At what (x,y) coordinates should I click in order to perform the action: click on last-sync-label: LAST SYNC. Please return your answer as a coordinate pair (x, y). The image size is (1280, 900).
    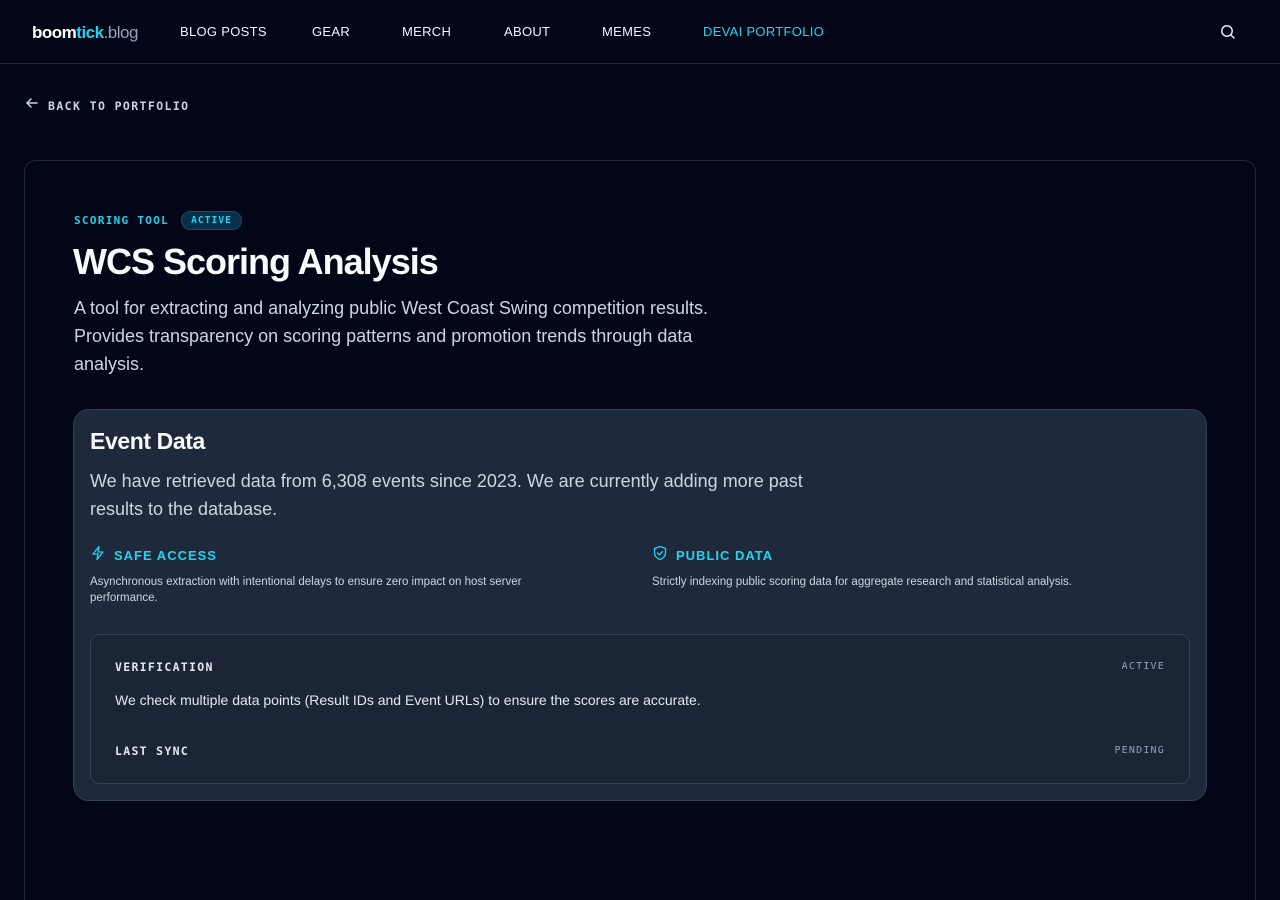
    Looking at the image, I should click on (152, 751).